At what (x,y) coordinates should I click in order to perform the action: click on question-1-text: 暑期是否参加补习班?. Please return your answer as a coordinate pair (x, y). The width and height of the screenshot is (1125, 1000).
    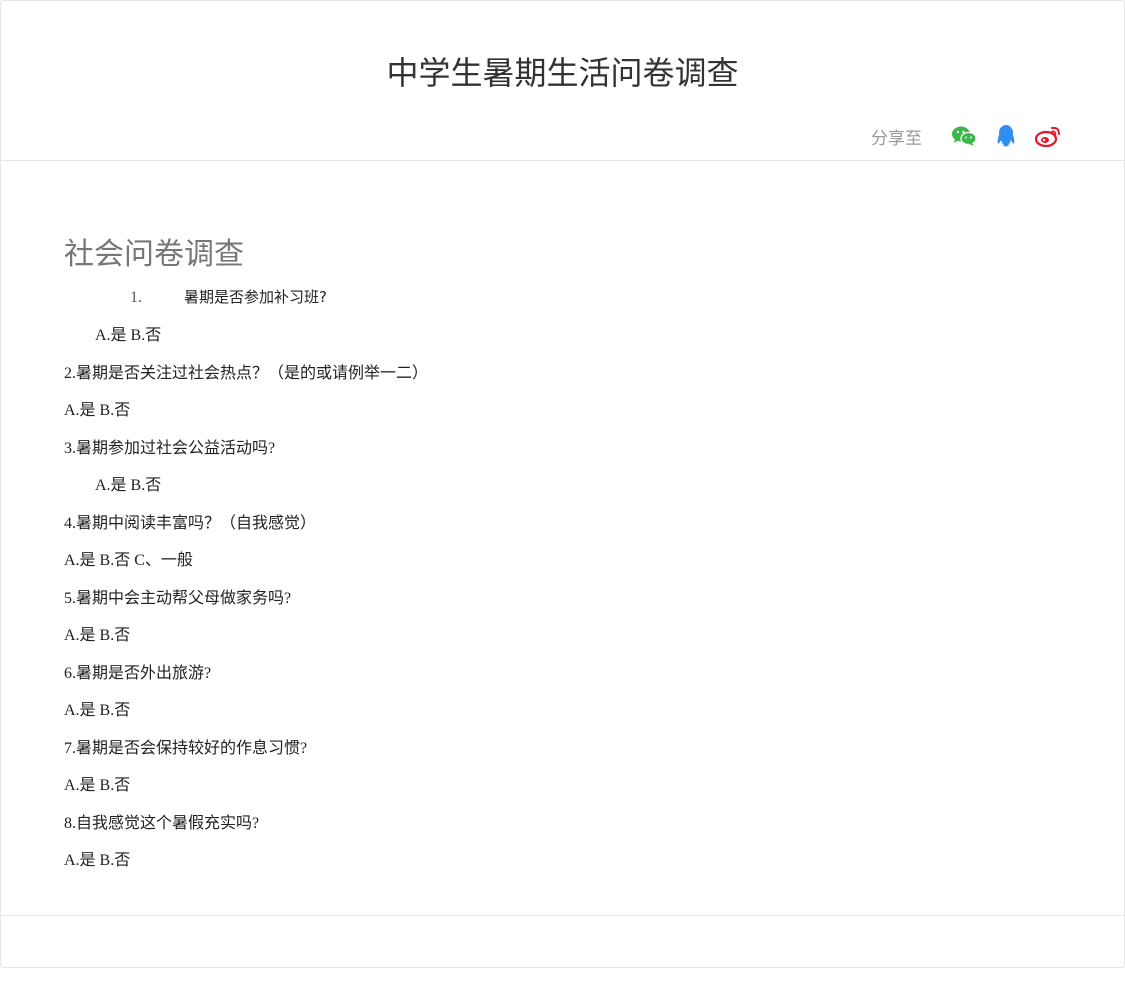
    Looking at the image, I should click on (255, 297).